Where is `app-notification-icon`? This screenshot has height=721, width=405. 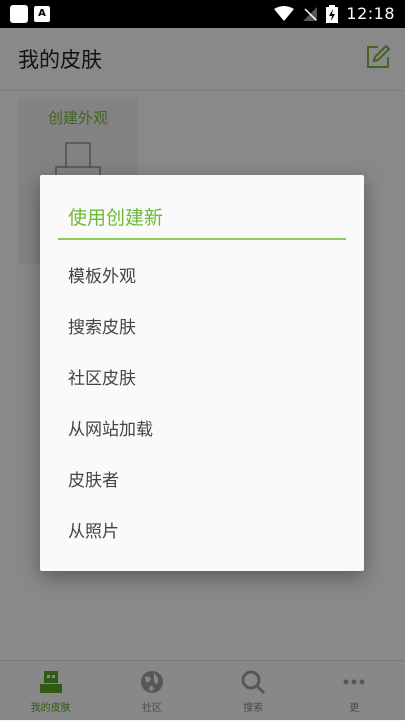 app-notification-icon is located at coordinates (19, 14).